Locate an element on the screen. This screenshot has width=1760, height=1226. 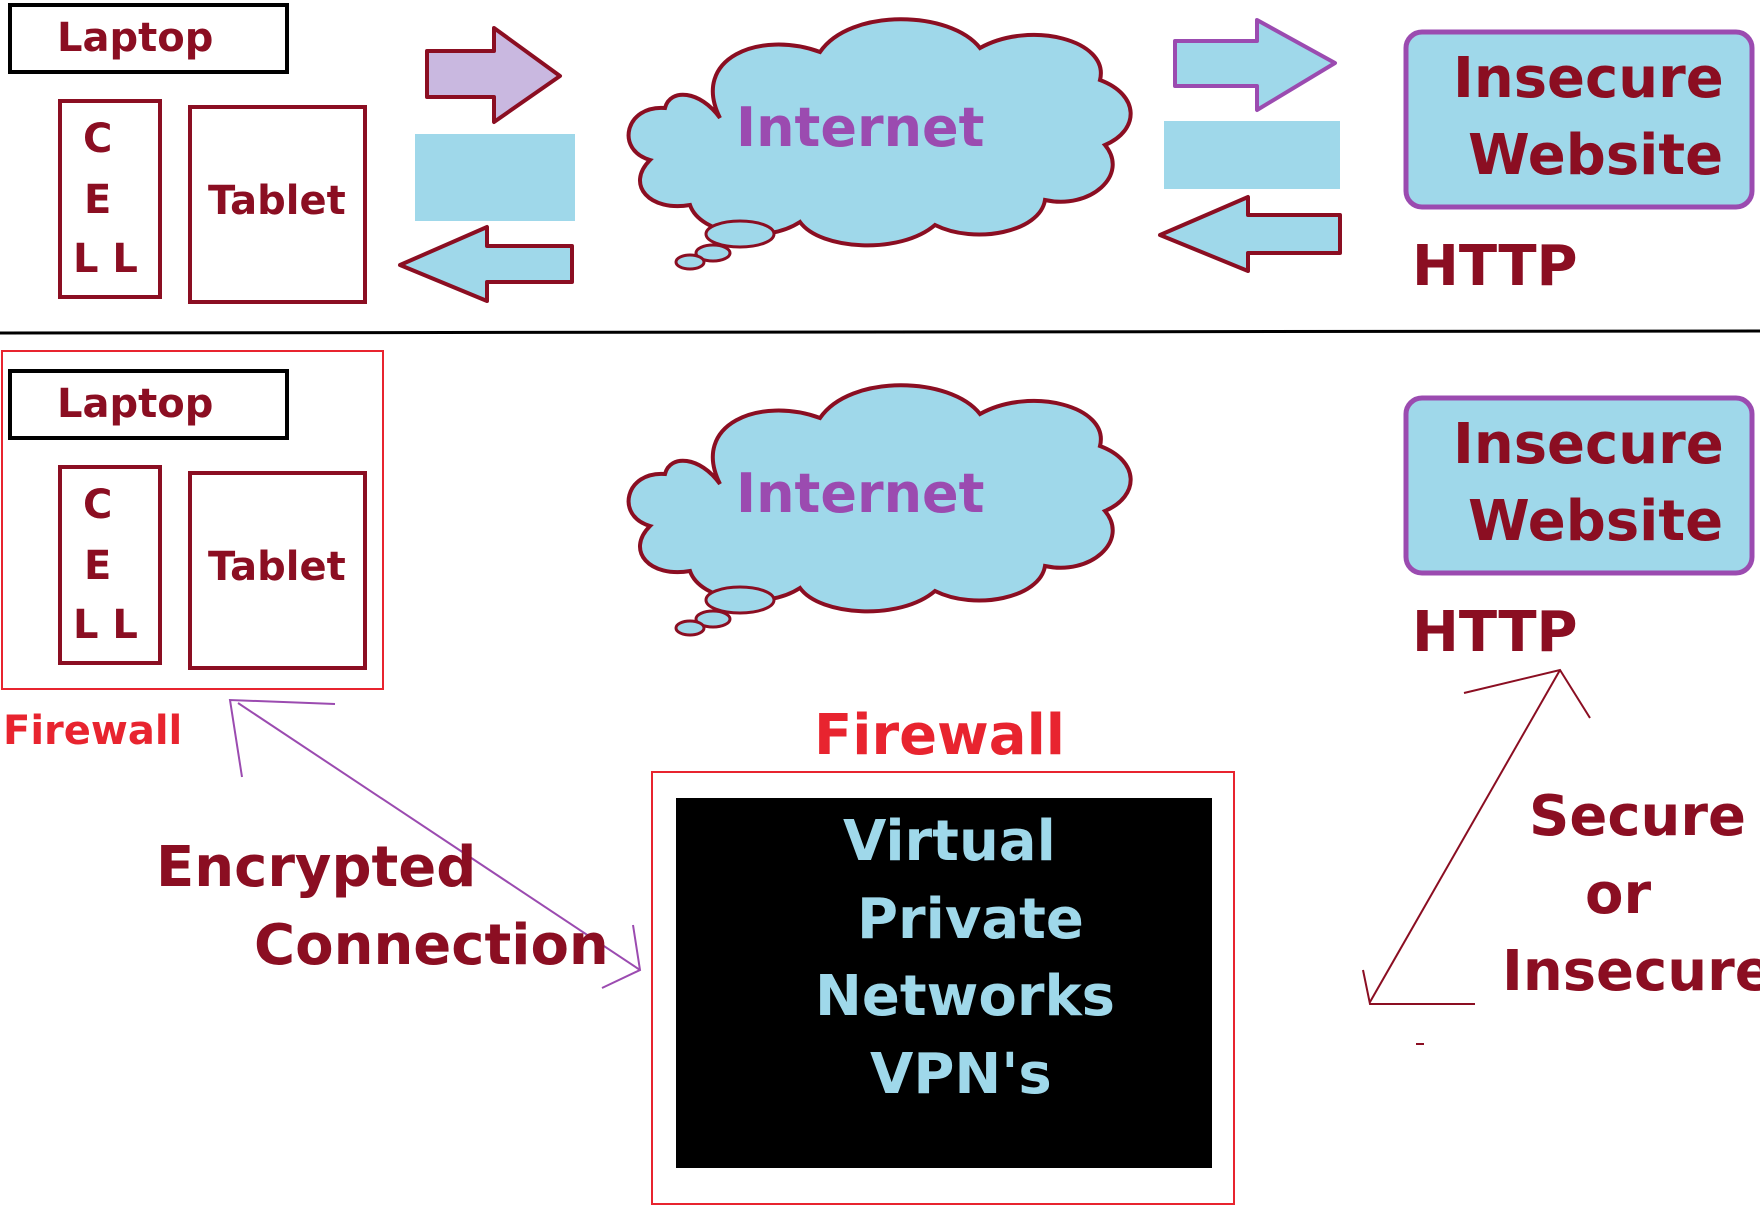
website-line1-bottom: Insecure is located at coordinates (1588, 444).